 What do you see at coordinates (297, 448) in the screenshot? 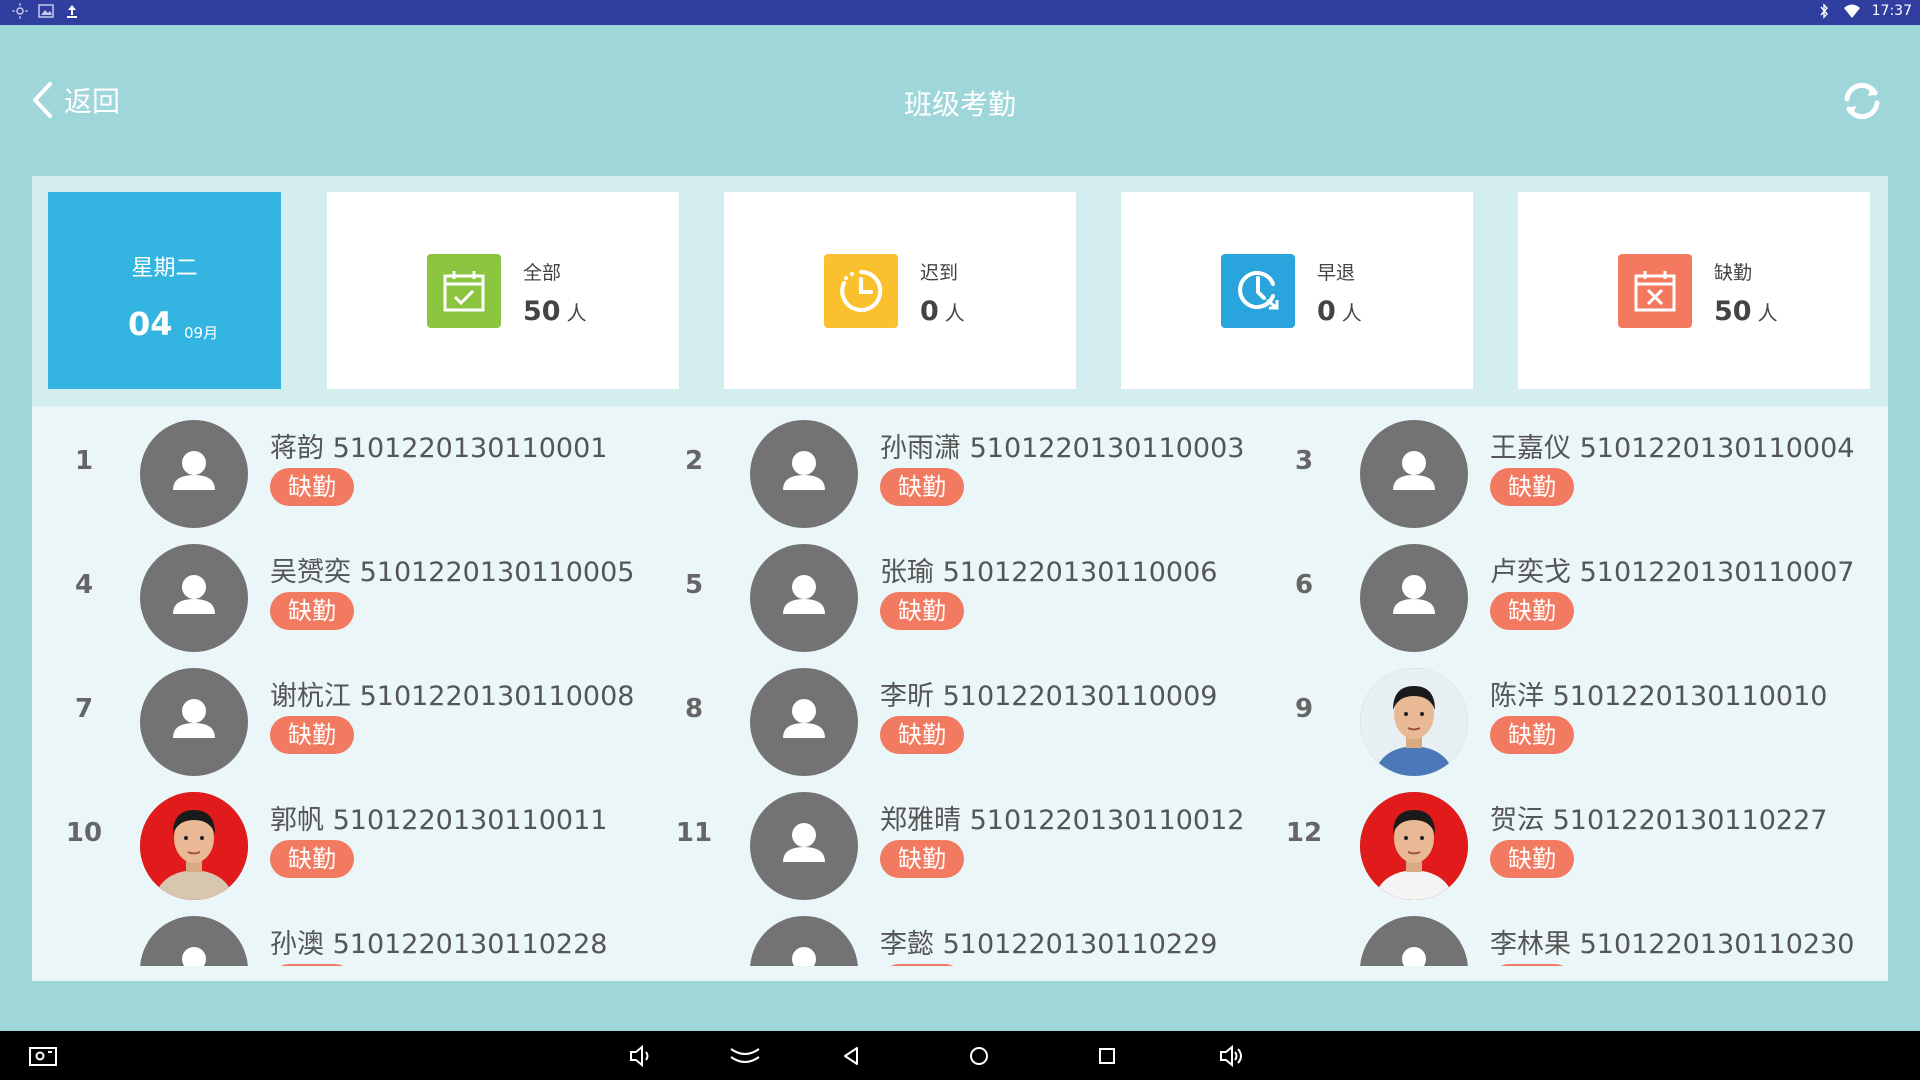
I see `student-name: 蒋韵` at bounding box center [297, 448].